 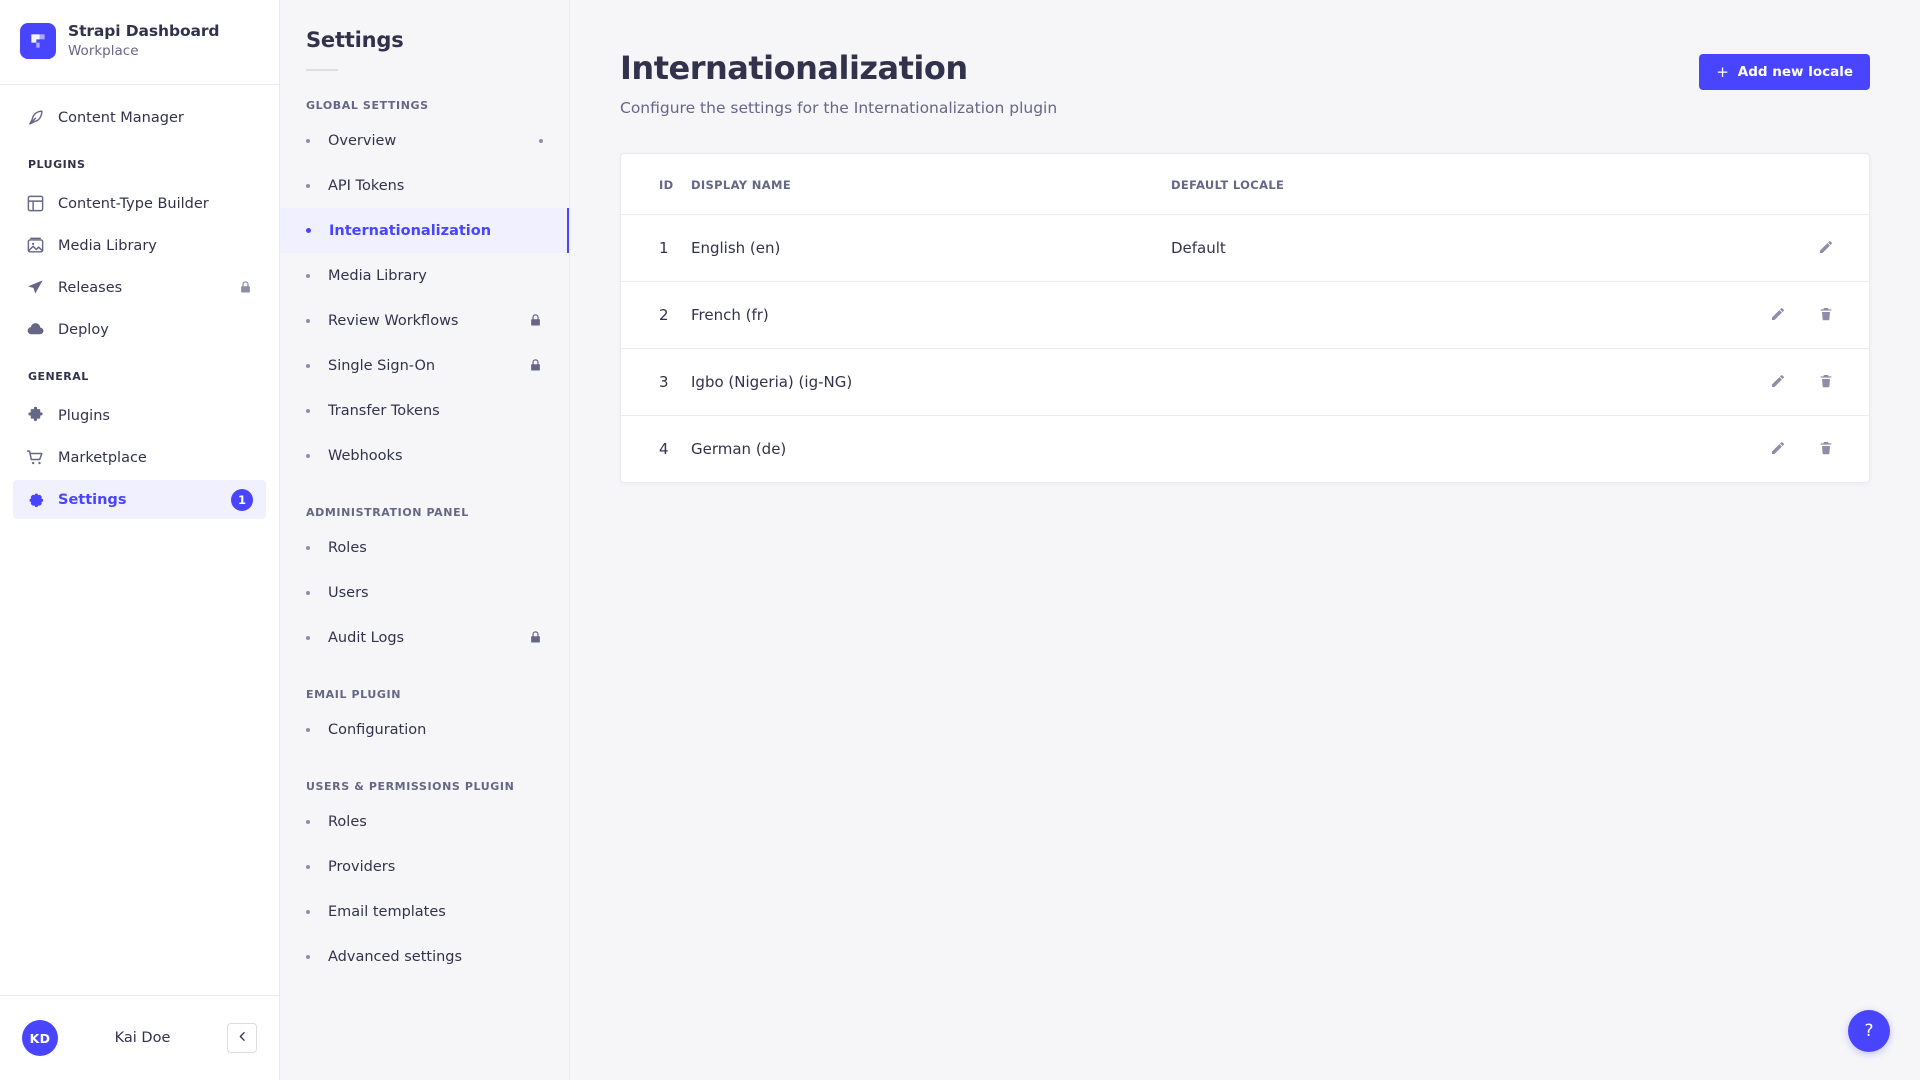 I want to click on subnav-item-api-tokens: API Tokens, so click(x=424, y=185).